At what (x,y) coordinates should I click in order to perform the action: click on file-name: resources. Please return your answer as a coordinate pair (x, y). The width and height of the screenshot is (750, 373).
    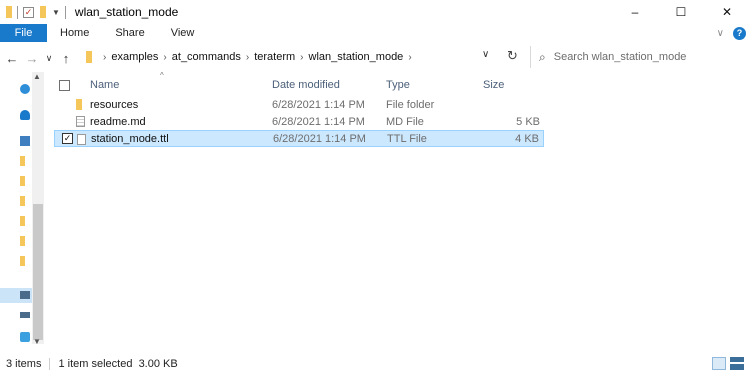
    Looking at the image, I should click on (114, 104).